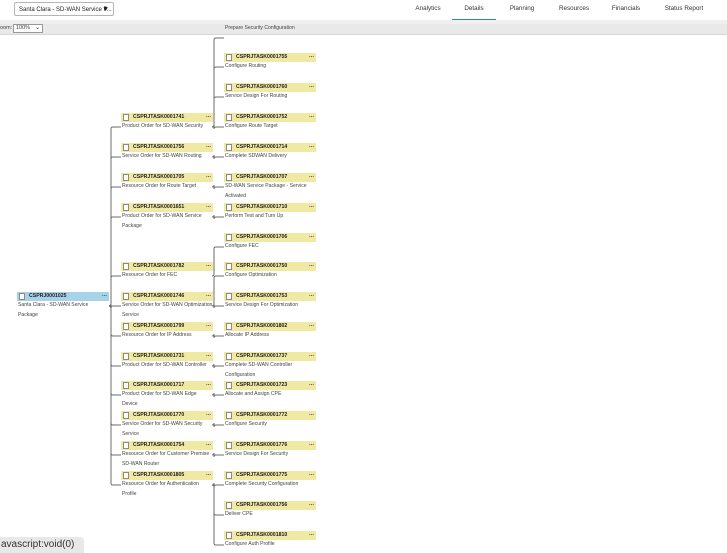  What do you see at coordinates (158, 177) in the screenshot?
I see `task-number: CSPRJTASK0001705` at bounding box center [158, 177].